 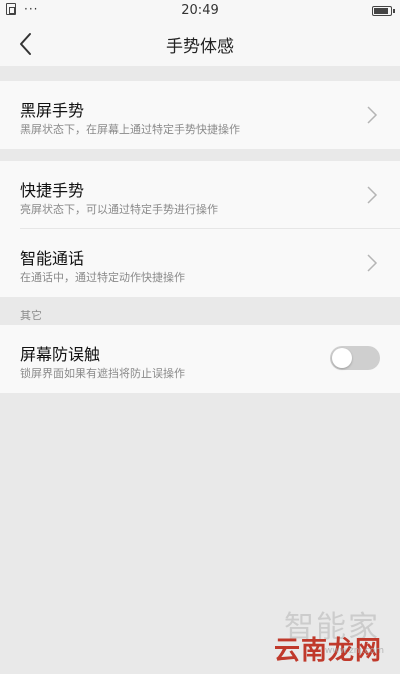 I want to click on anti-mistouch-subtitle: 锁屏界面如果有遮挡将防止误操作, so click(x=102, y=373).